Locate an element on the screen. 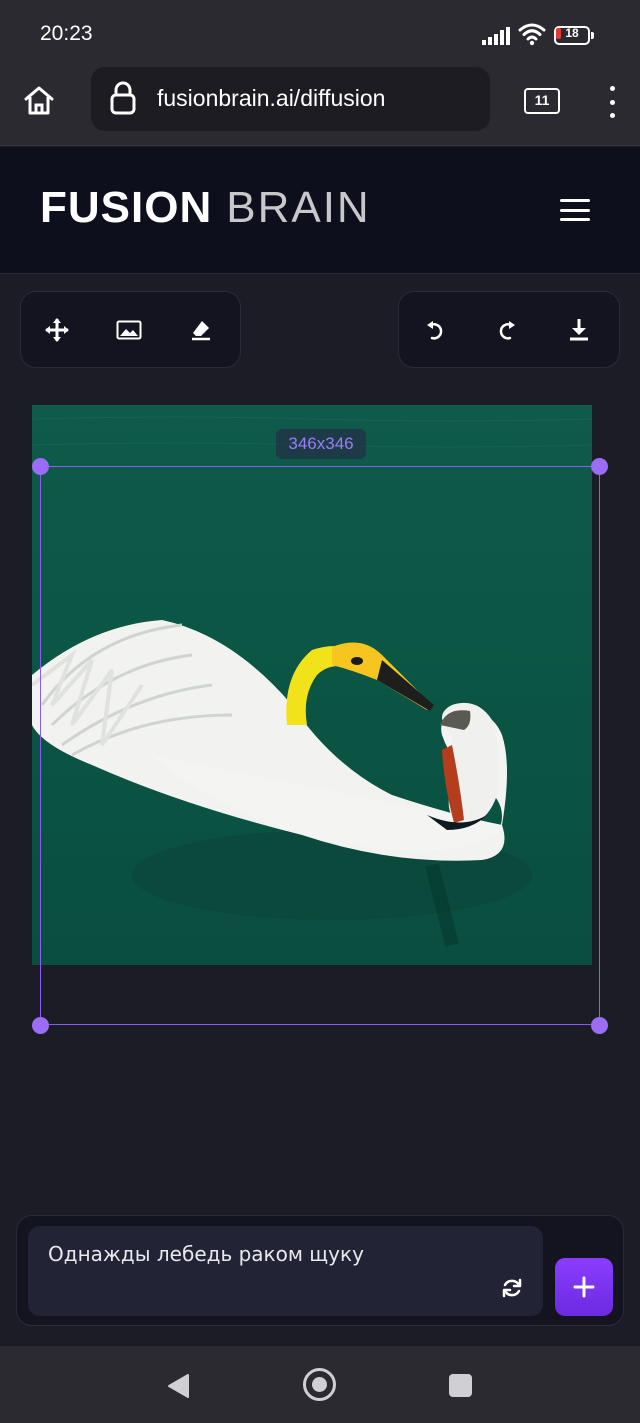  home-circle-icon is located at coordinates (319, 1384).